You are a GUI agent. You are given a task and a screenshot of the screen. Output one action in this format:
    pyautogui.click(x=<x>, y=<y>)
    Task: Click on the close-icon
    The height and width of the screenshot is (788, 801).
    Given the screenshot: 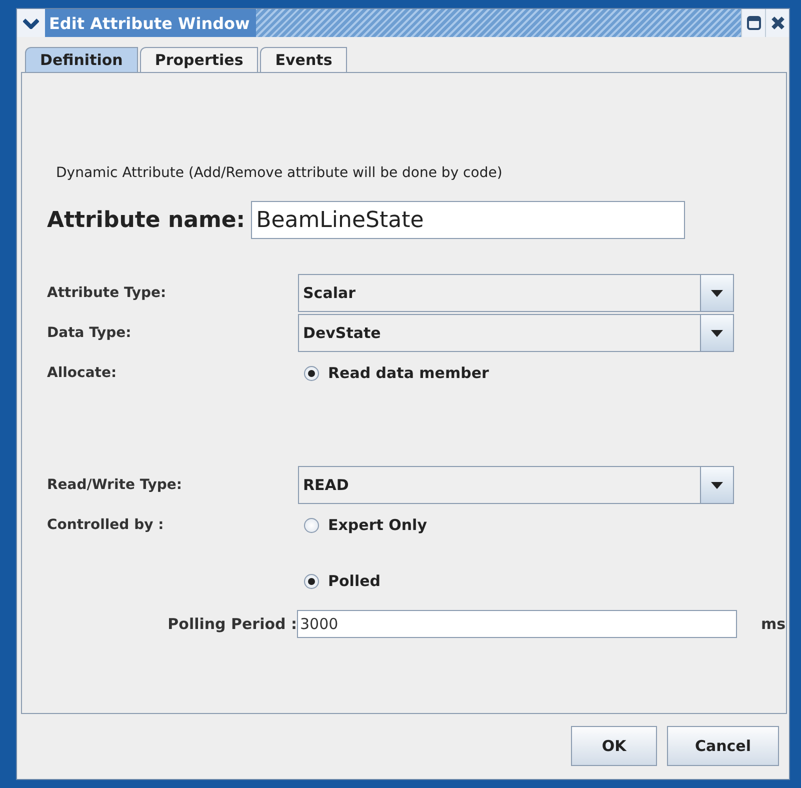 What is the action you would take?
    pyautogui.click(x=777, y=23)
    